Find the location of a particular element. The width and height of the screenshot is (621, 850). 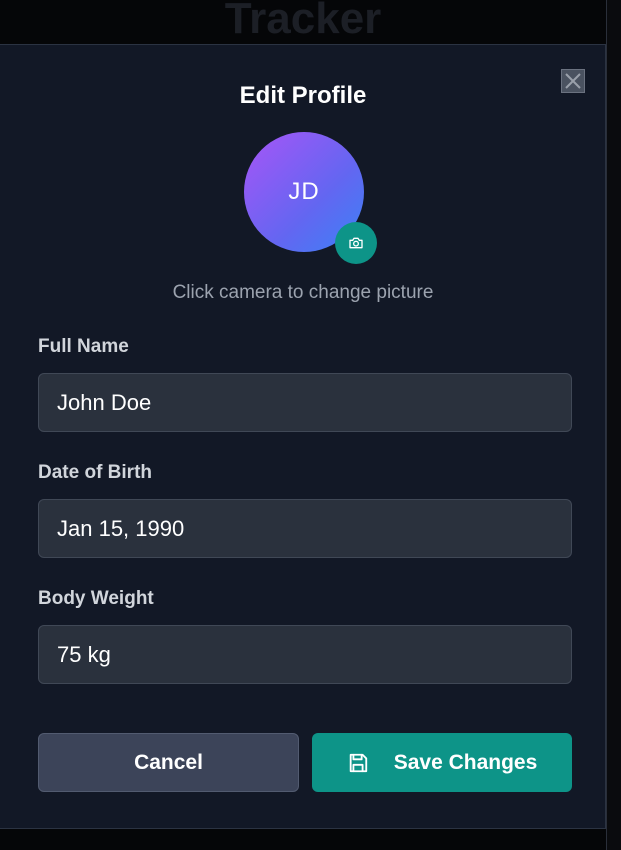

background-app-title: Tracker is located at coordinates (303, 21).